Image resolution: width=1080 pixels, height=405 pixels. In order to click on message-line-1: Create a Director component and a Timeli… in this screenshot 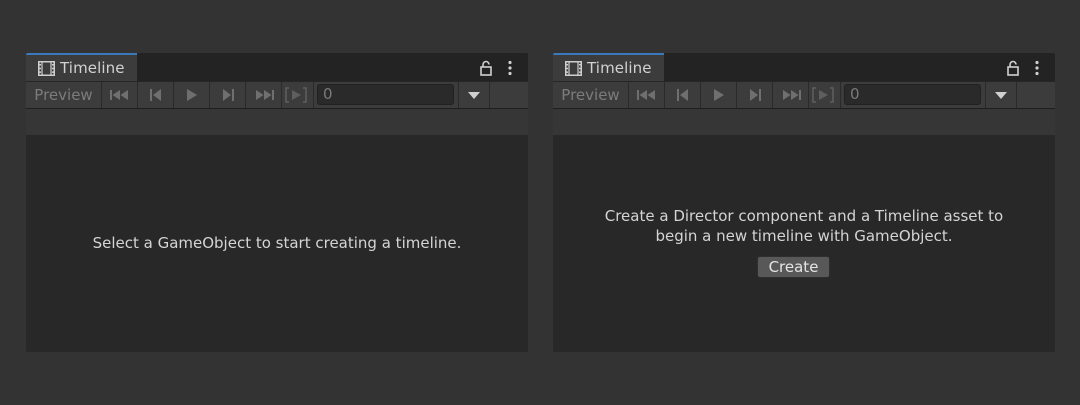, I will do `click(804, 216)`.